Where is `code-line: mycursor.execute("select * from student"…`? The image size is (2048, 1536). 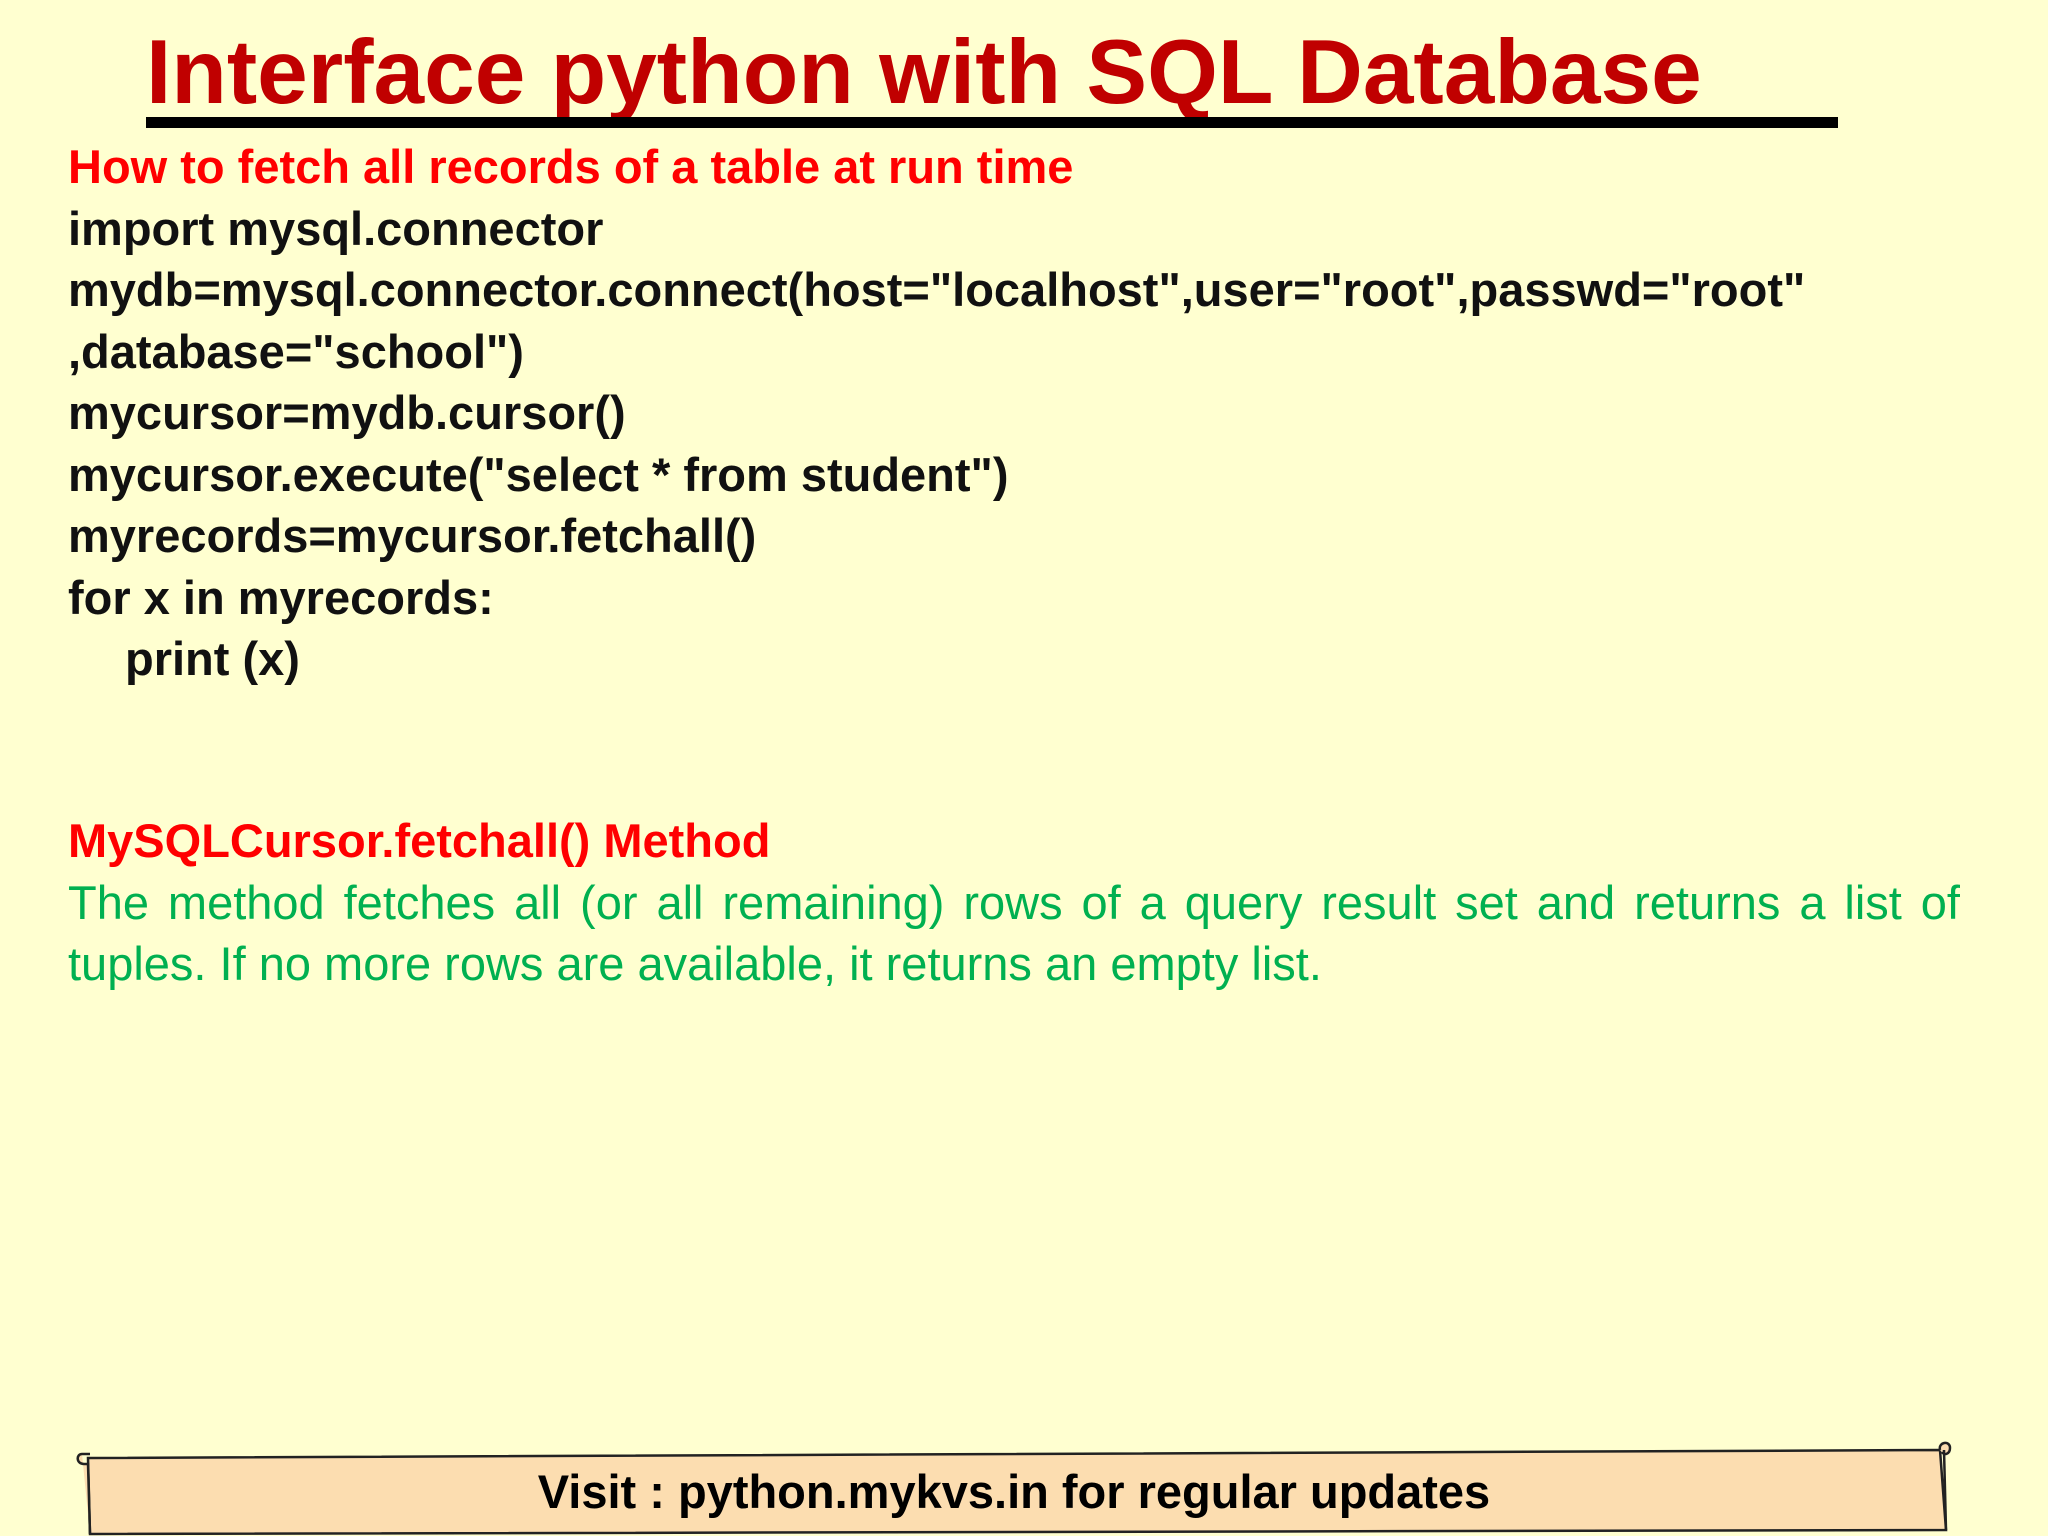
code-line: mycursor.execute("select * from student"… is located at coordinates (538, 474).